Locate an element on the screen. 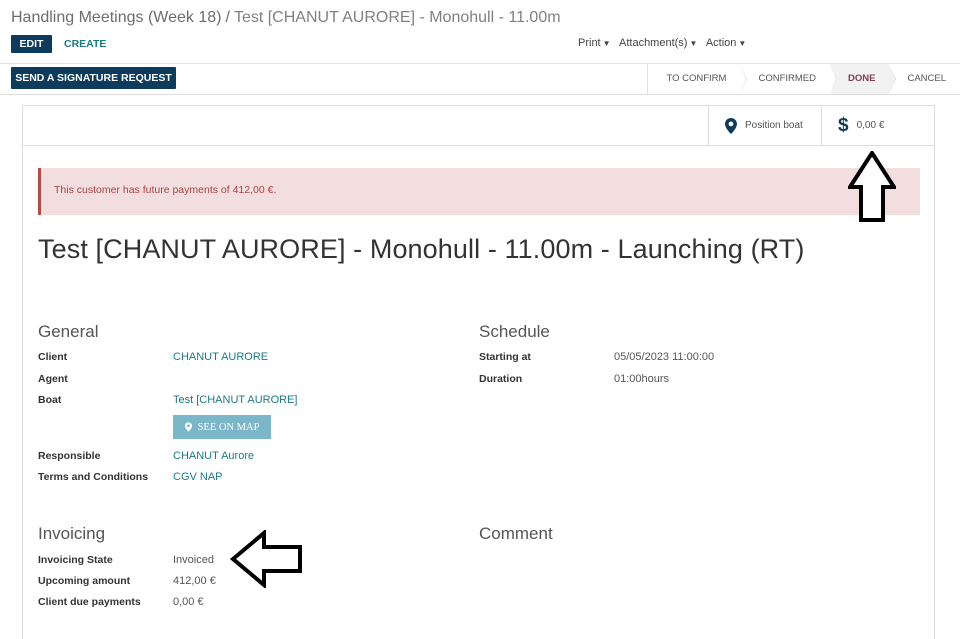 This screenshot has width=960, height=639. attachments-dropdown: Attachment(s) ▼ is located at coordinates (658, 43).